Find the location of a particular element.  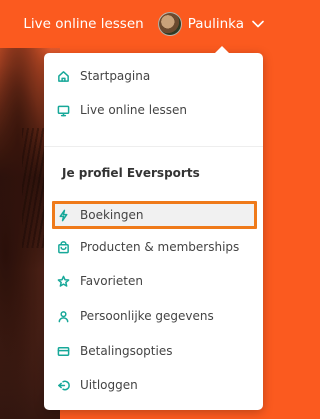

menu-item-label: Betalingsopties is located at coordinates (126, 351).